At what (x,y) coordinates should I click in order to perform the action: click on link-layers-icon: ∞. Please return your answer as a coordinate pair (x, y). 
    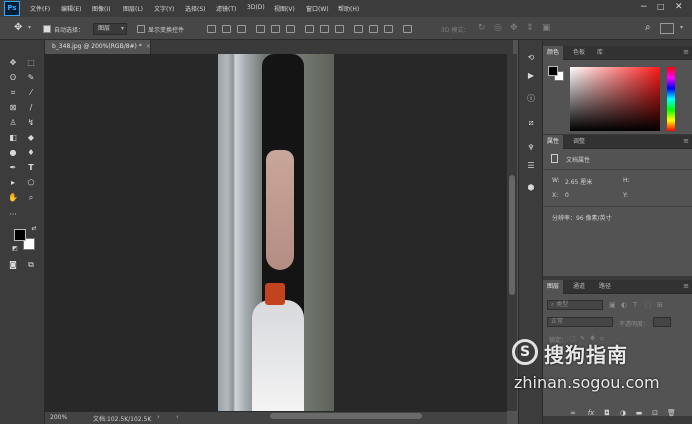
    Looking at the image, I should click on (573, 413).